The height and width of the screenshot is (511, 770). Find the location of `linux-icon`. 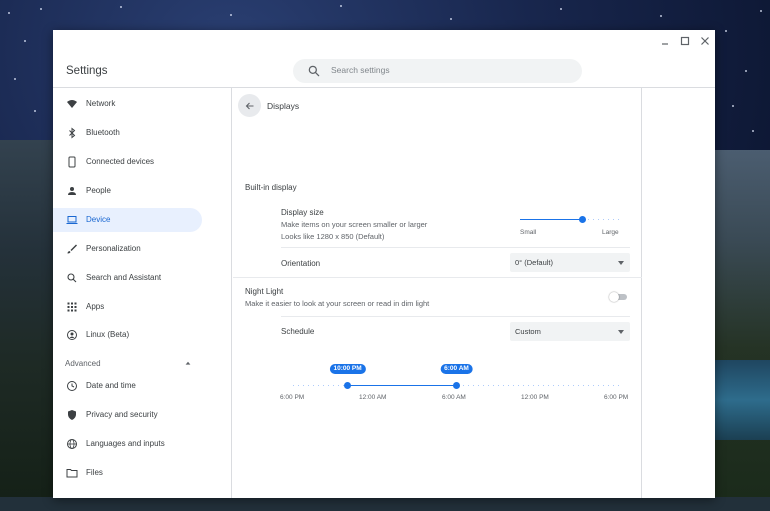

linux-icon is located at coordinates (72, 335).